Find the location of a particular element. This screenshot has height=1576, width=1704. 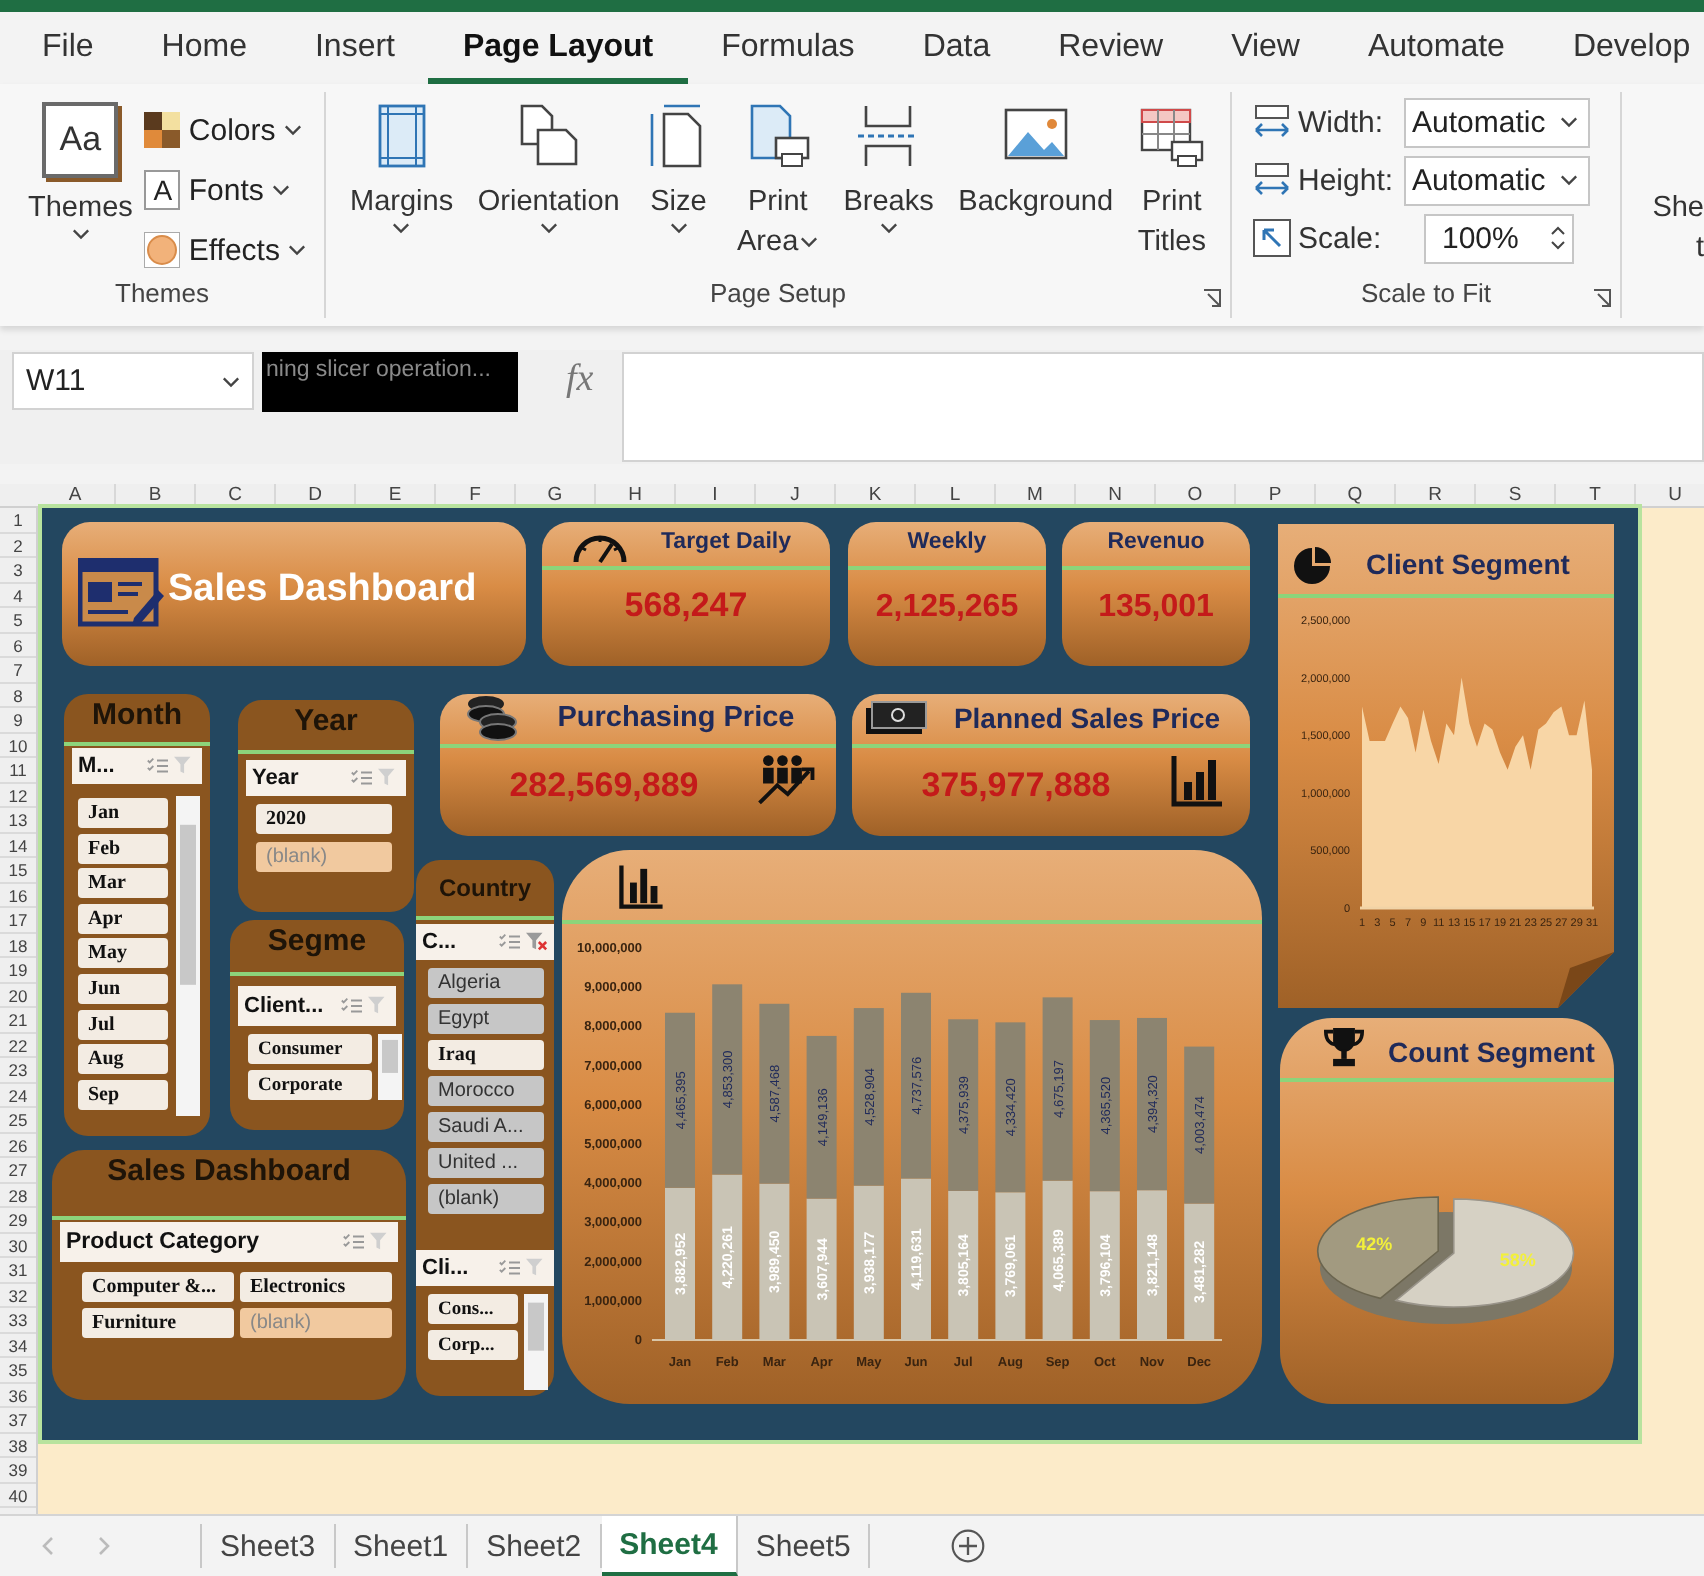

slicer-item: Corporate is located at coordinates (310, 1085).